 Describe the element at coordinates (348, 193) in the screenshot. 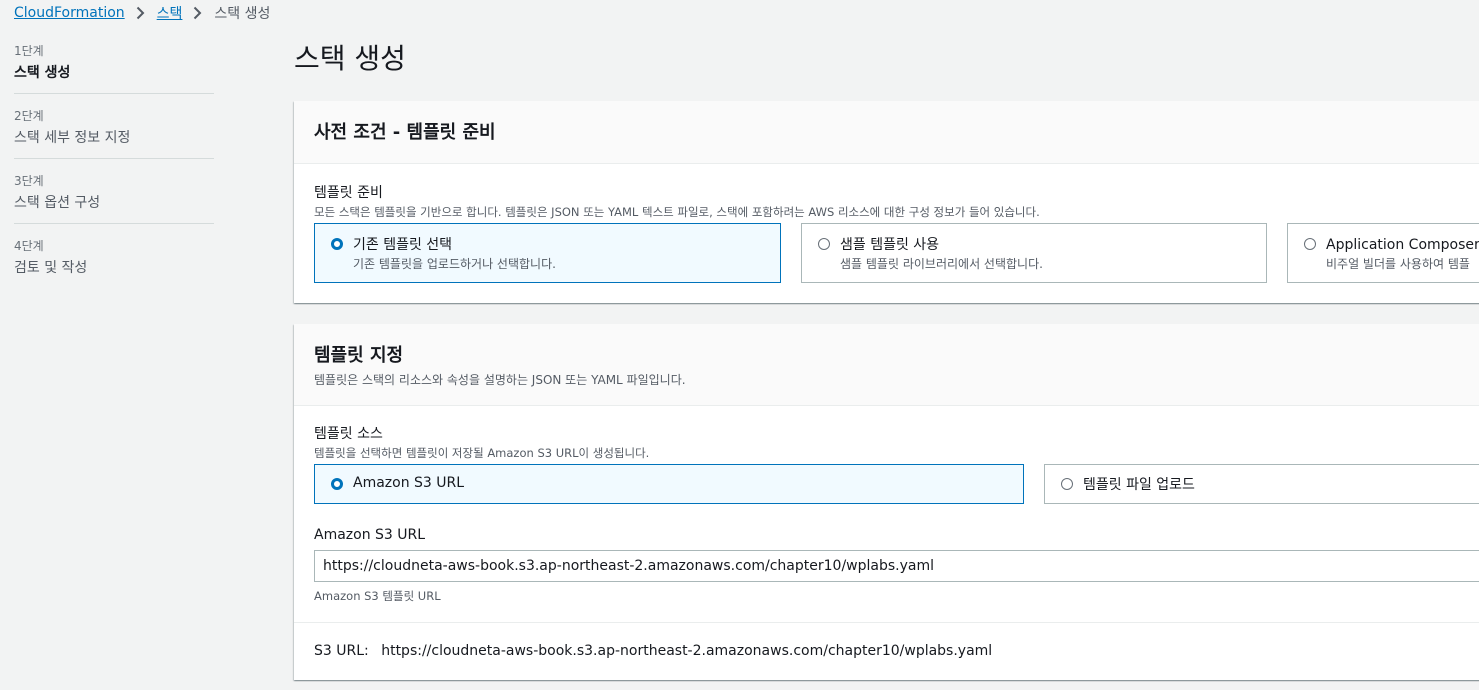

I see `field-label: 템플릿 준비` at that location.